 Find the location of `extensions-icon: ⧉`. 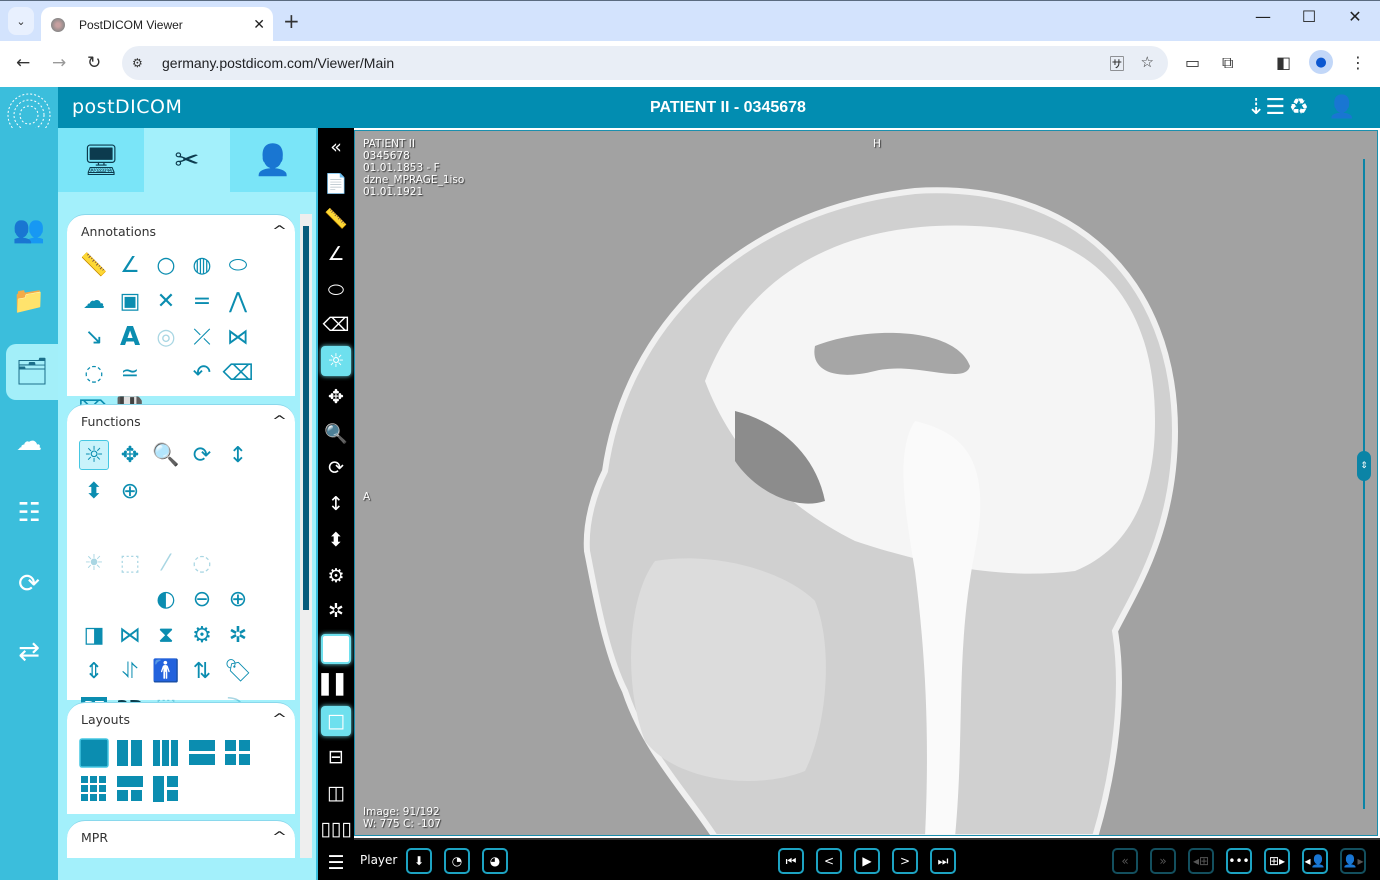

extensions-icon: ⧉ is located at coordinates (1227, 63).